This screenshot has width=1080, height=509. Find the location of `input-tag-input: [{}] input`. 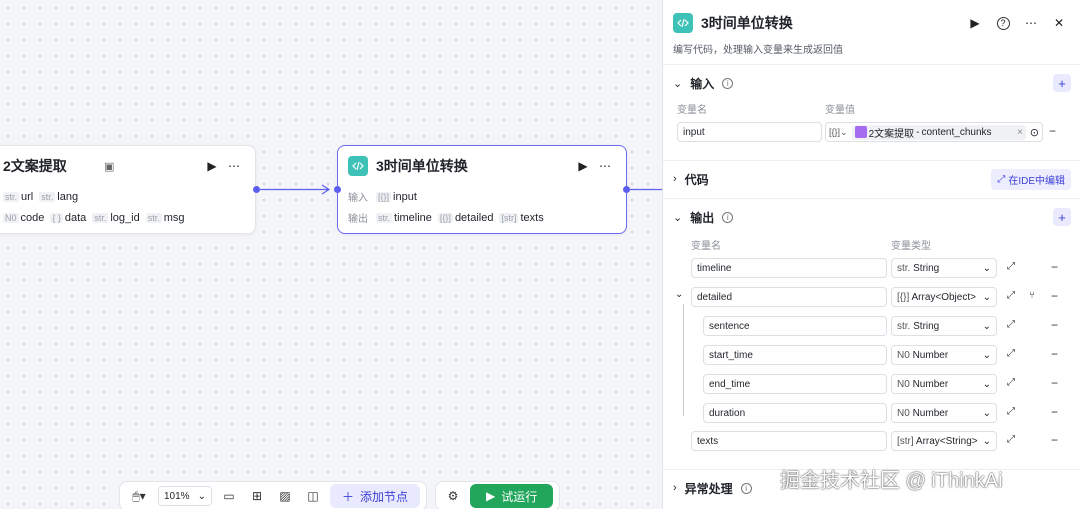

input-tag-input: [{}] input is located at coordinates (396, 196).